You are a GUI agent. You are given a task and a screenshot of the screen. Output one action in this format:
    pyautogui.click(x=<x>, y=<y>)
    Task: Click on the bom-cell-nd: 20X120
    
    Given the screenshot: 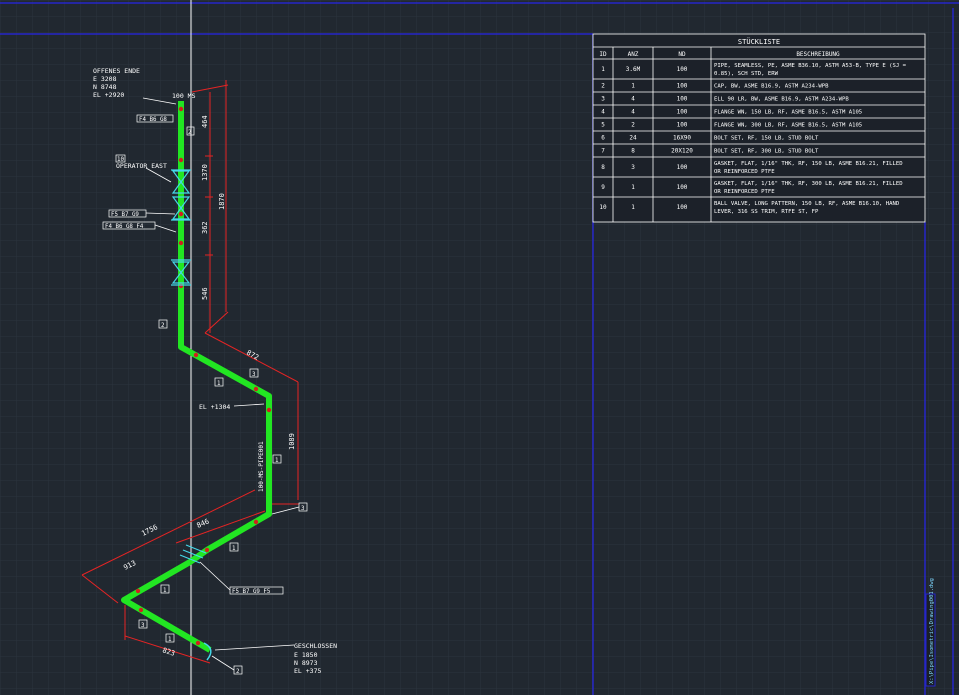 What is the action you would take?
    pyautogui.click(x=682, y=151)
    